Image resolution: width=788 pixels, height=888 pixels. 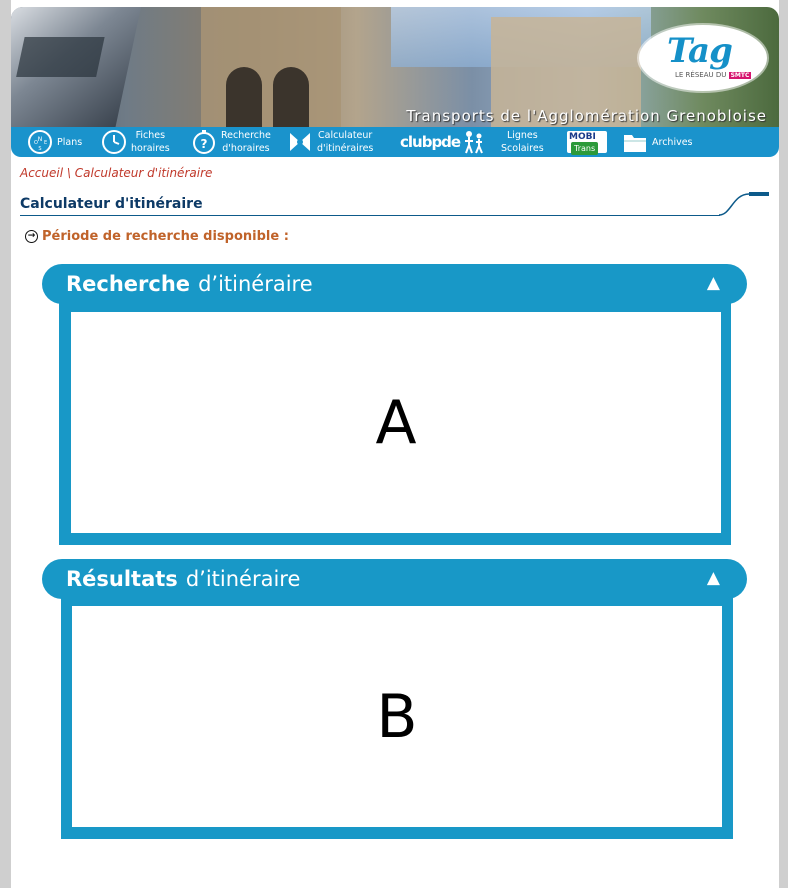 What do you see at coordinates (700, 51) in the screenshot?
I see `logo-word: Tag` at bounding box center [700, 51].